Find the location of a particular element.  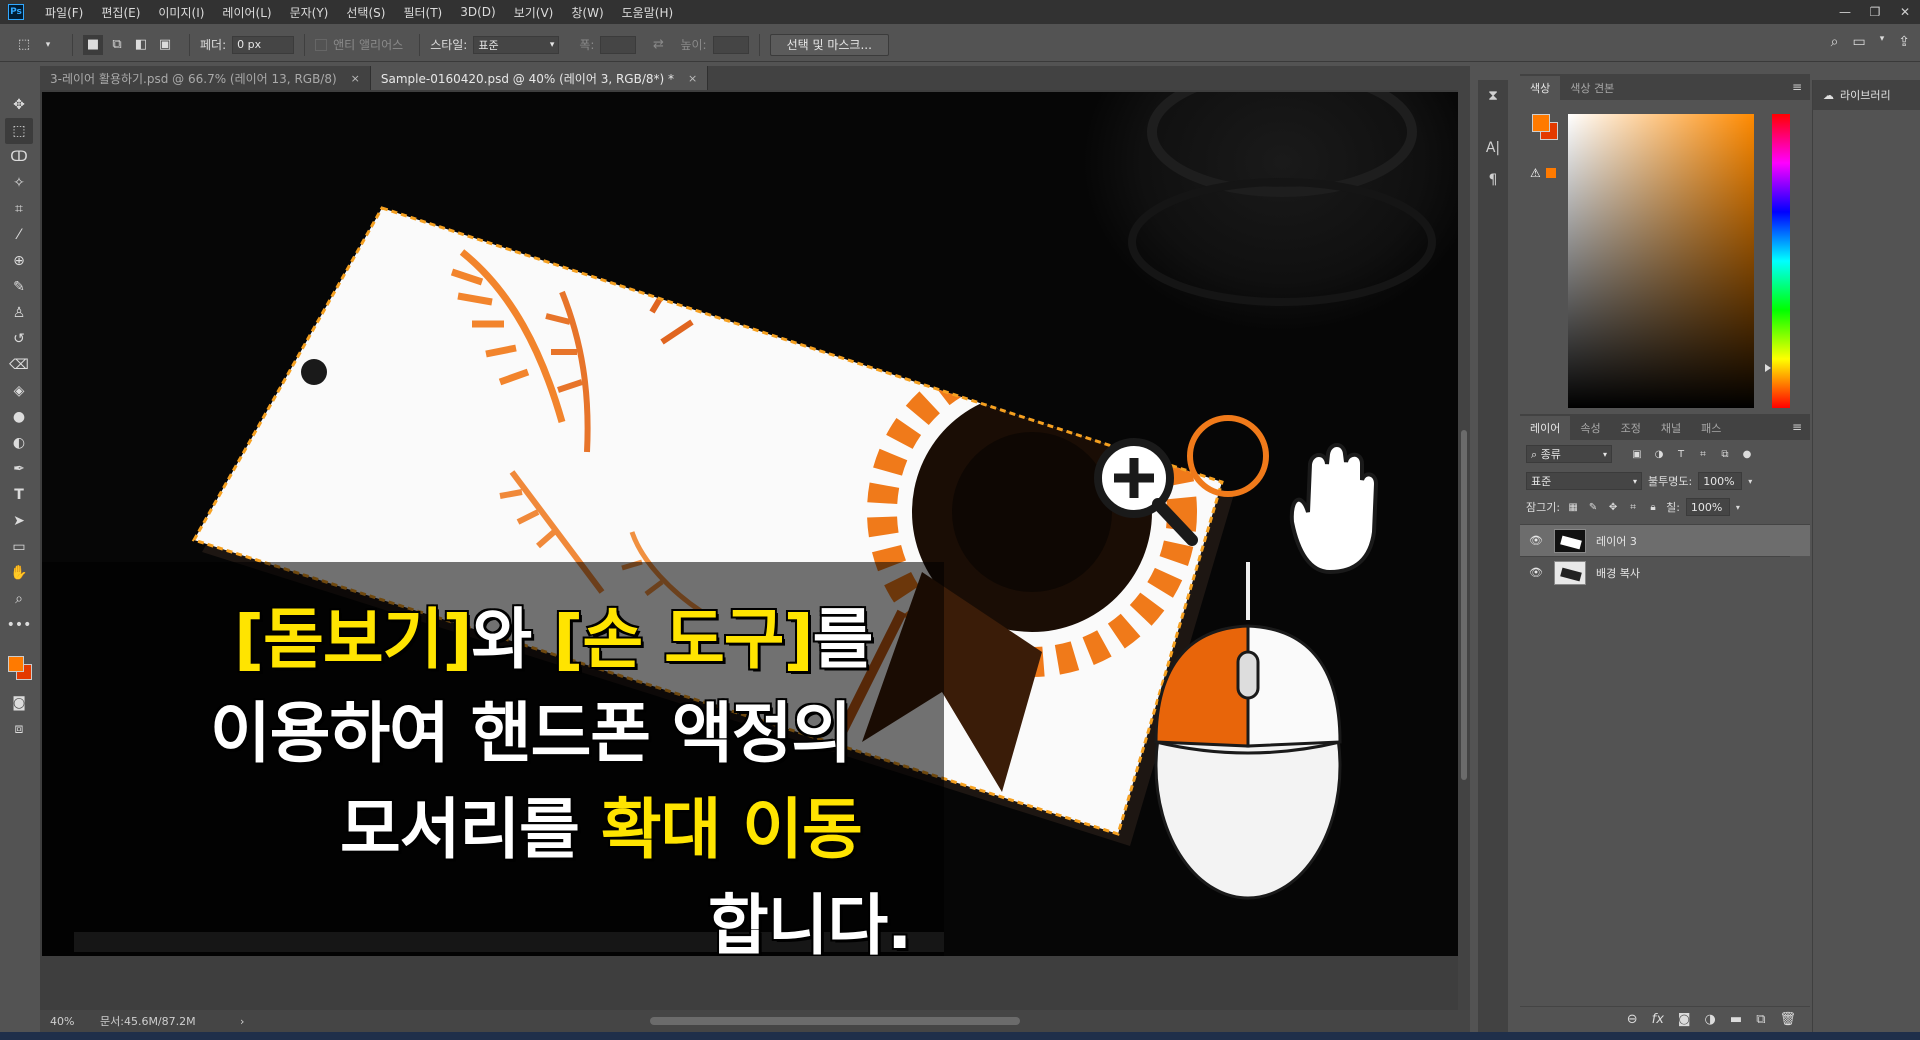

opacity-input: 100% is located at coordinates (1720, 481).